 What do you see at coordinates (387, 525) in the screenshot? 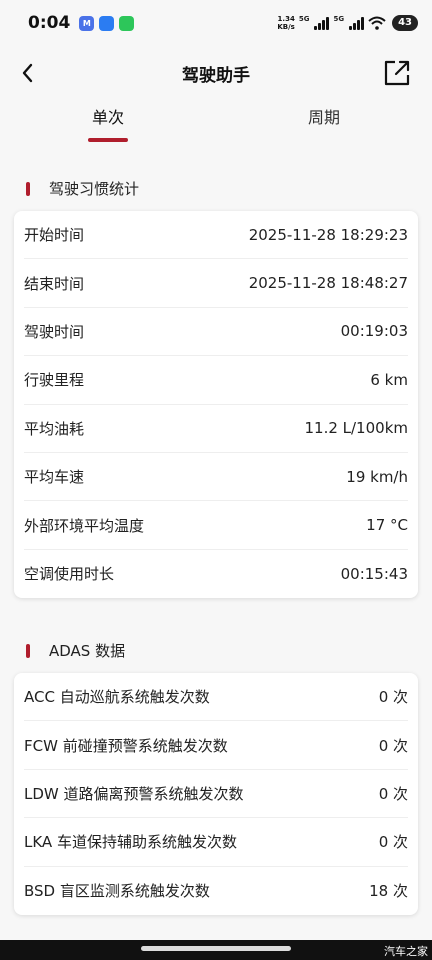
I see `row-value: 17 °C` at bounding box center [387, 525].